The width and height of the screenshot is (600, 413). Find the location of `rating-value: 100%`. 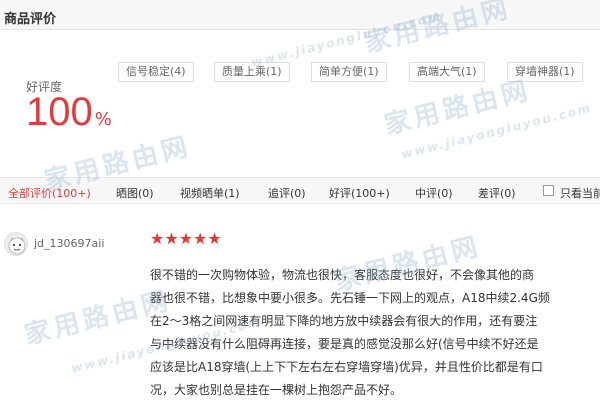

rating-value: 100% is located at coordinates (69, 112).